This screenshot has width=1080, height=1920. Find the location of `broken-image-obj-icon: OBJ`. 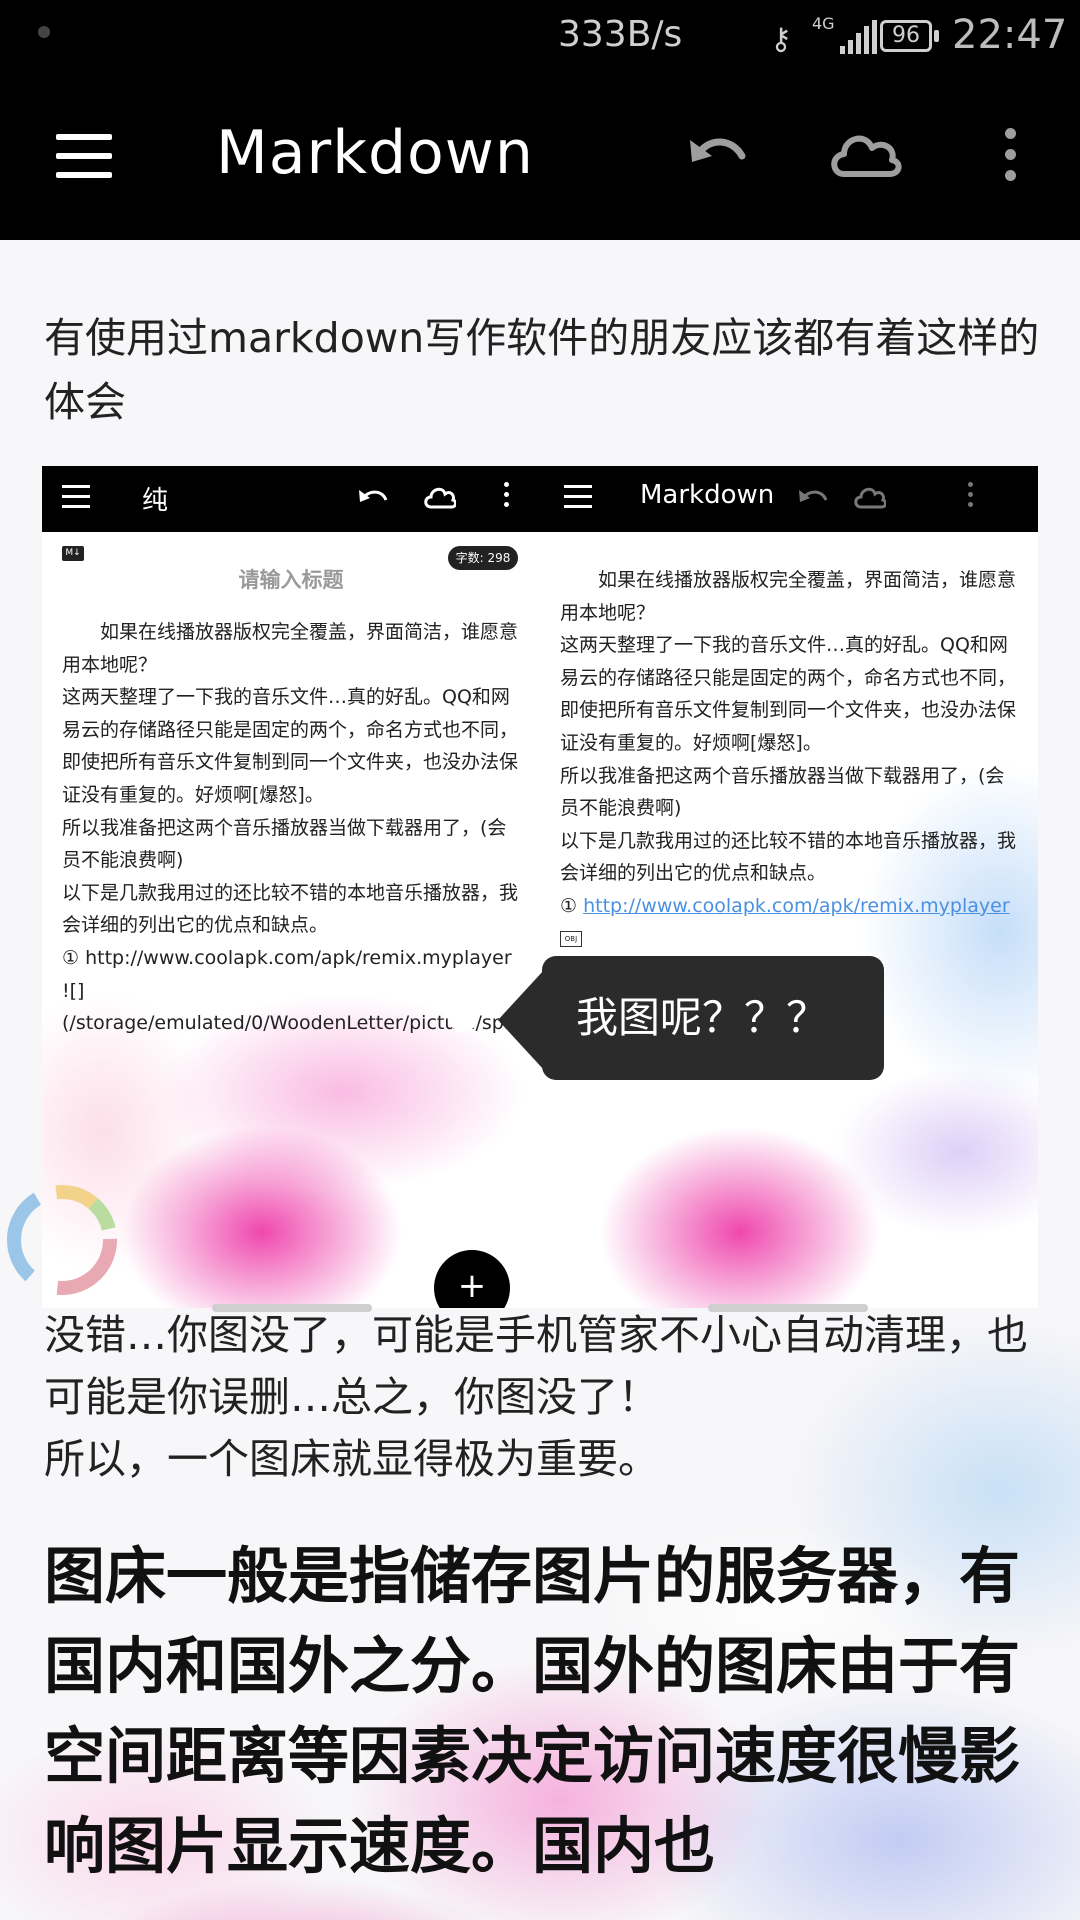

broken-image-obj-icon: OBJ is located at coordinates (571, 939).